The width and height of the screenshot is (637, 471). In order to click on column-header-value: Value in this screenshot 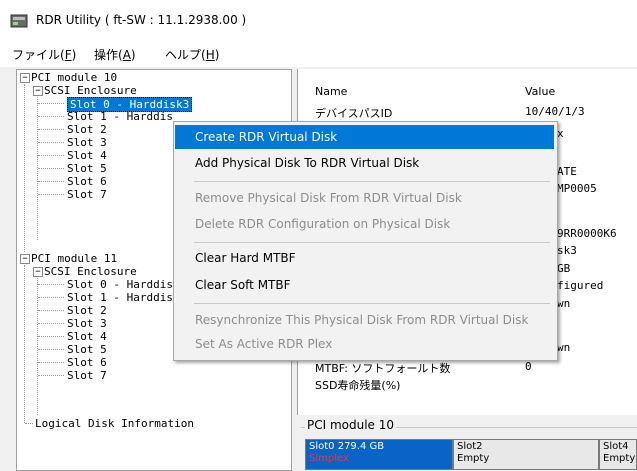, I will do `click(540, 91)`.